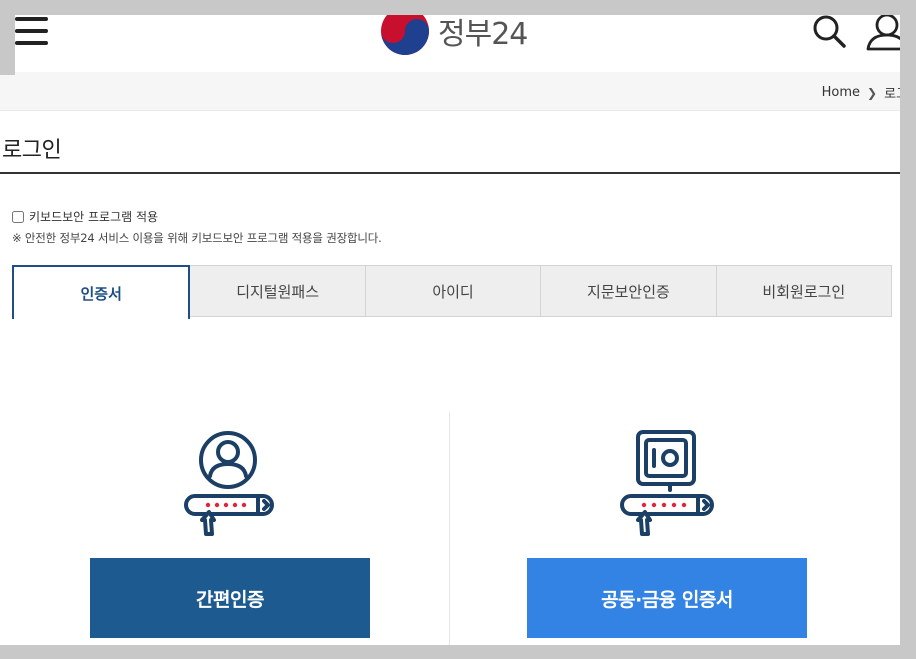 This screenshot has width=916, height=659. I want to click on person-password-icon, so click(229, 483).